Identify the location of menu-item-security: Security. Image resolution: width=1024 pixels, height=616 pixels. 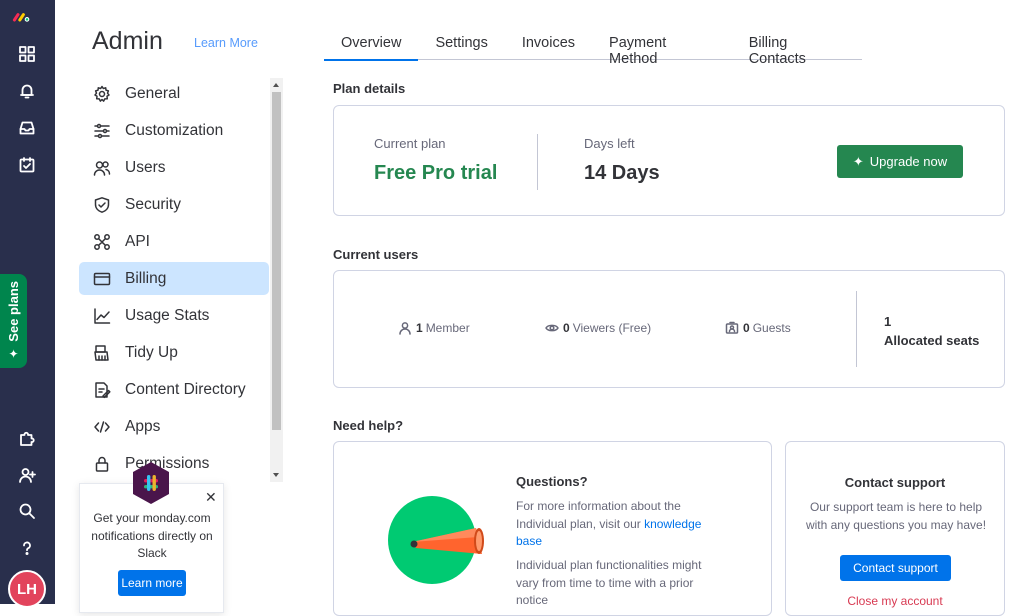
(174, 204).